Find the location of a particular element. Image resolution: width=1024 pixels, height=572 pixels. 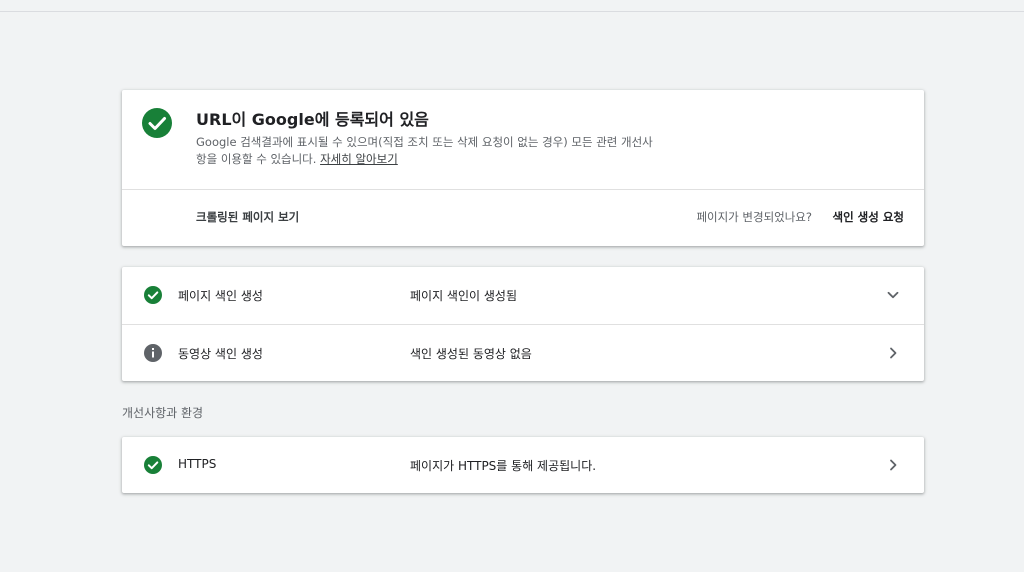

list-item-value: 페이지가 HTTPS를 통해 제공됩니다. is located at coordinates (503, 466).